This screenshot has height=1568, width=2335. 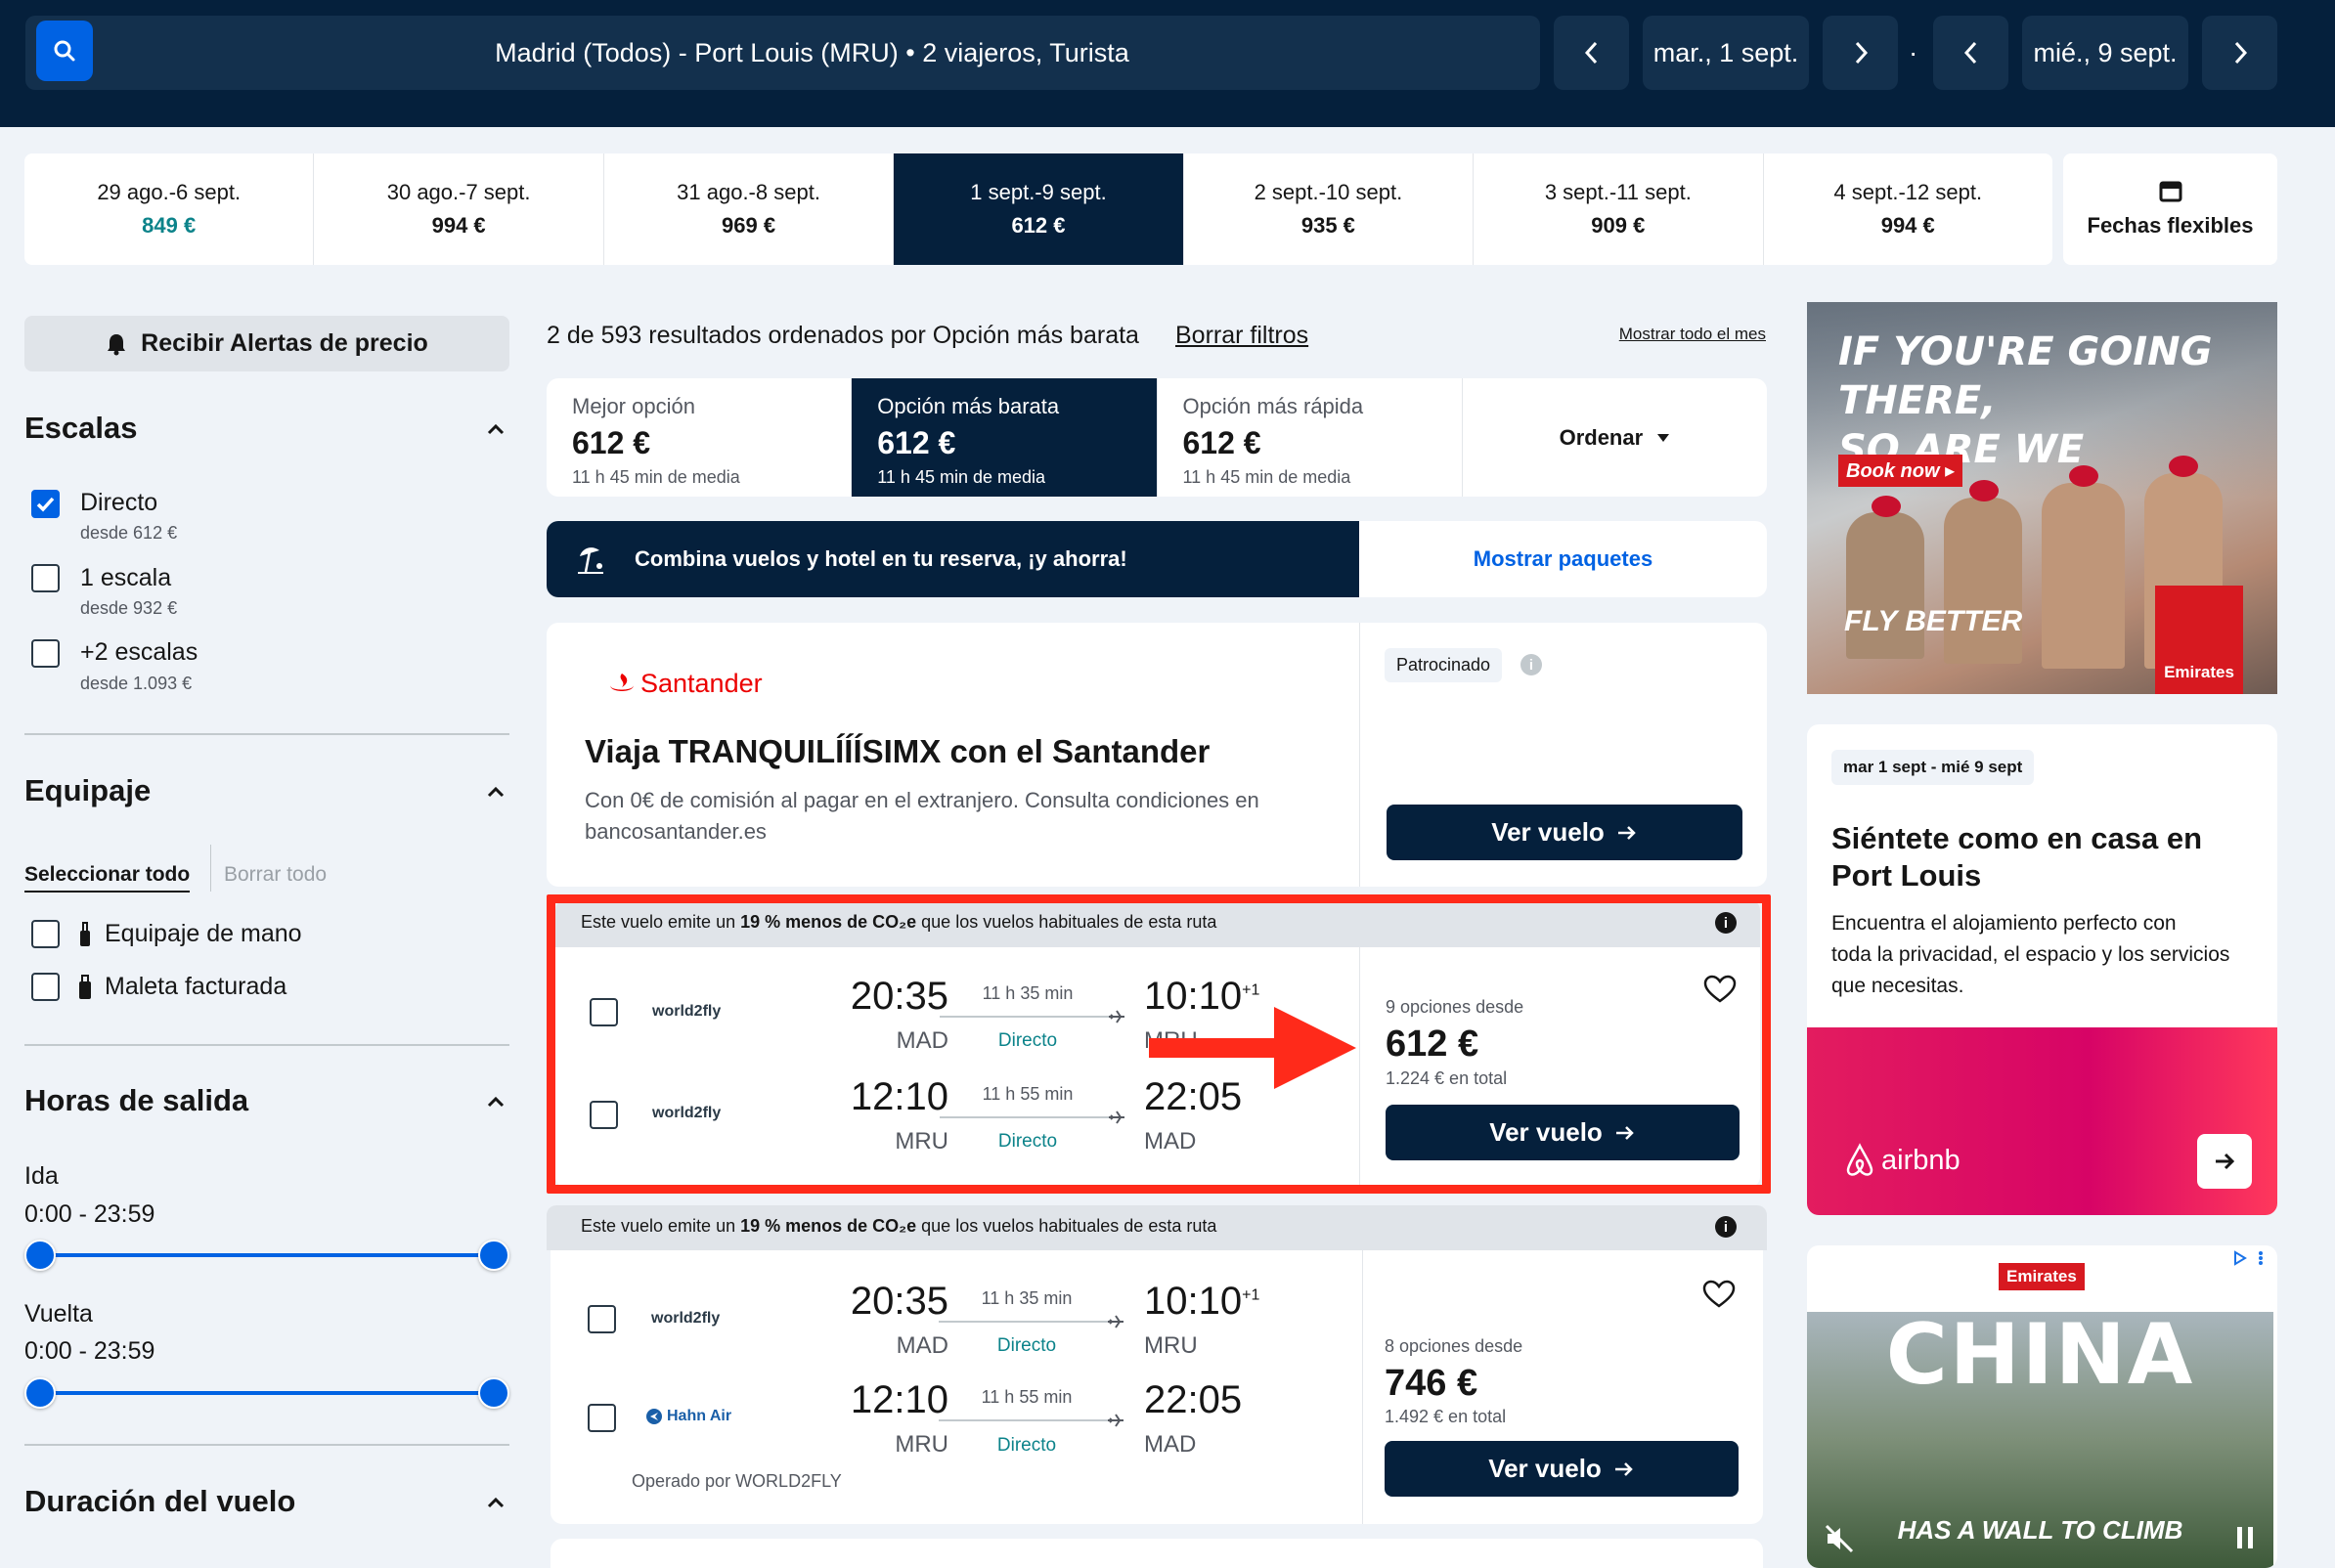 What do you see at coordinates (129, 533) in the screenshot?
I see `stops-direct-price: desde 612 €` at bounding box center [129, 533].